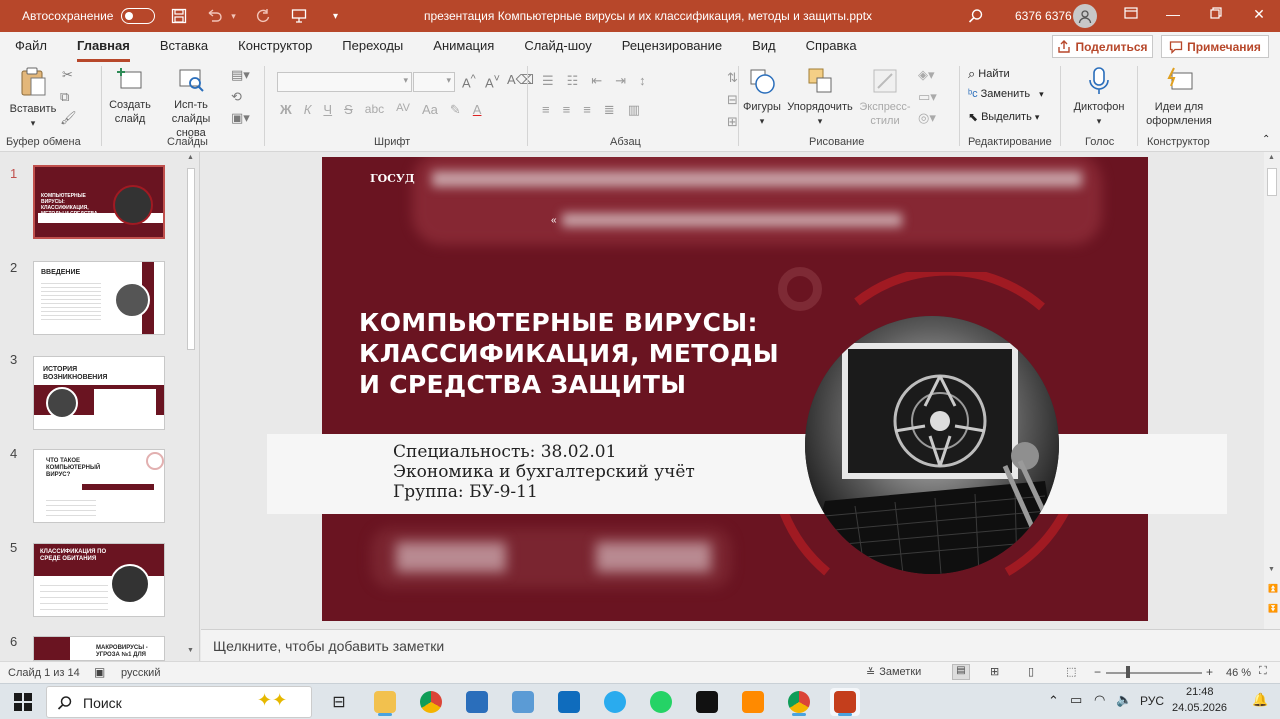 This screenshot has width=1280, height=719. Describe the element at coordinates (573, 81) in the screenshot. I see `numbering-icon: ☷` at that location.